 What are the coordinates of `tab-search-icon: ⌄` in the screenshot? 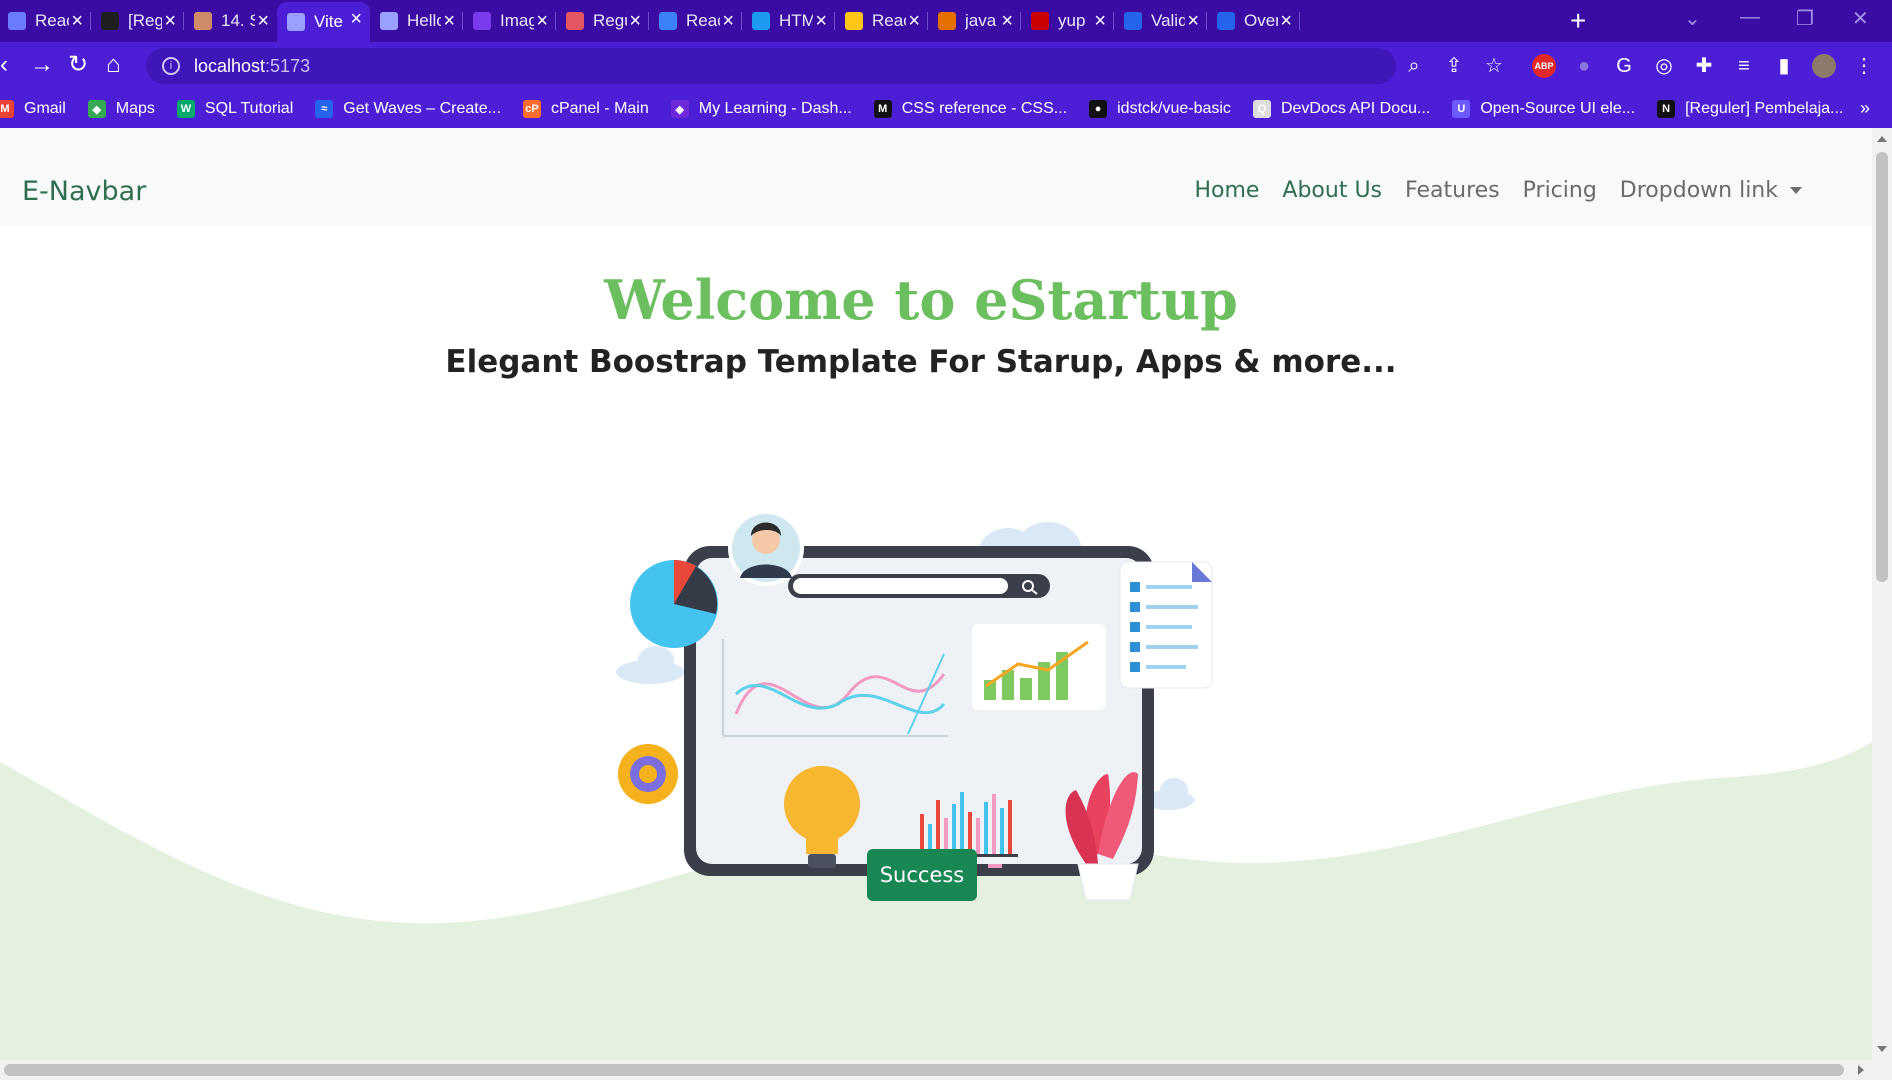 It's located at (1692, 18).